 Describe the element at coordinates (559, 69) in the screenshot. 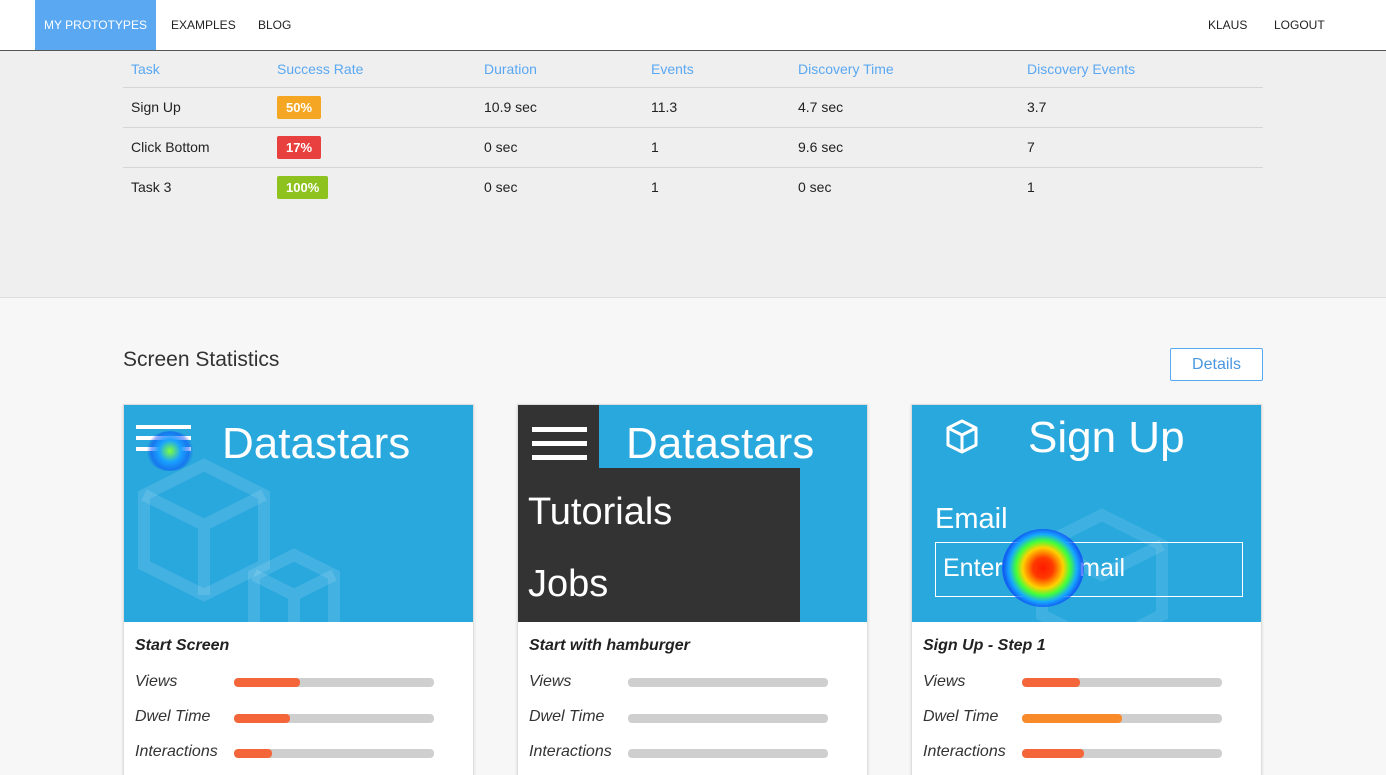

I see `header-duration: Duration` at that location.